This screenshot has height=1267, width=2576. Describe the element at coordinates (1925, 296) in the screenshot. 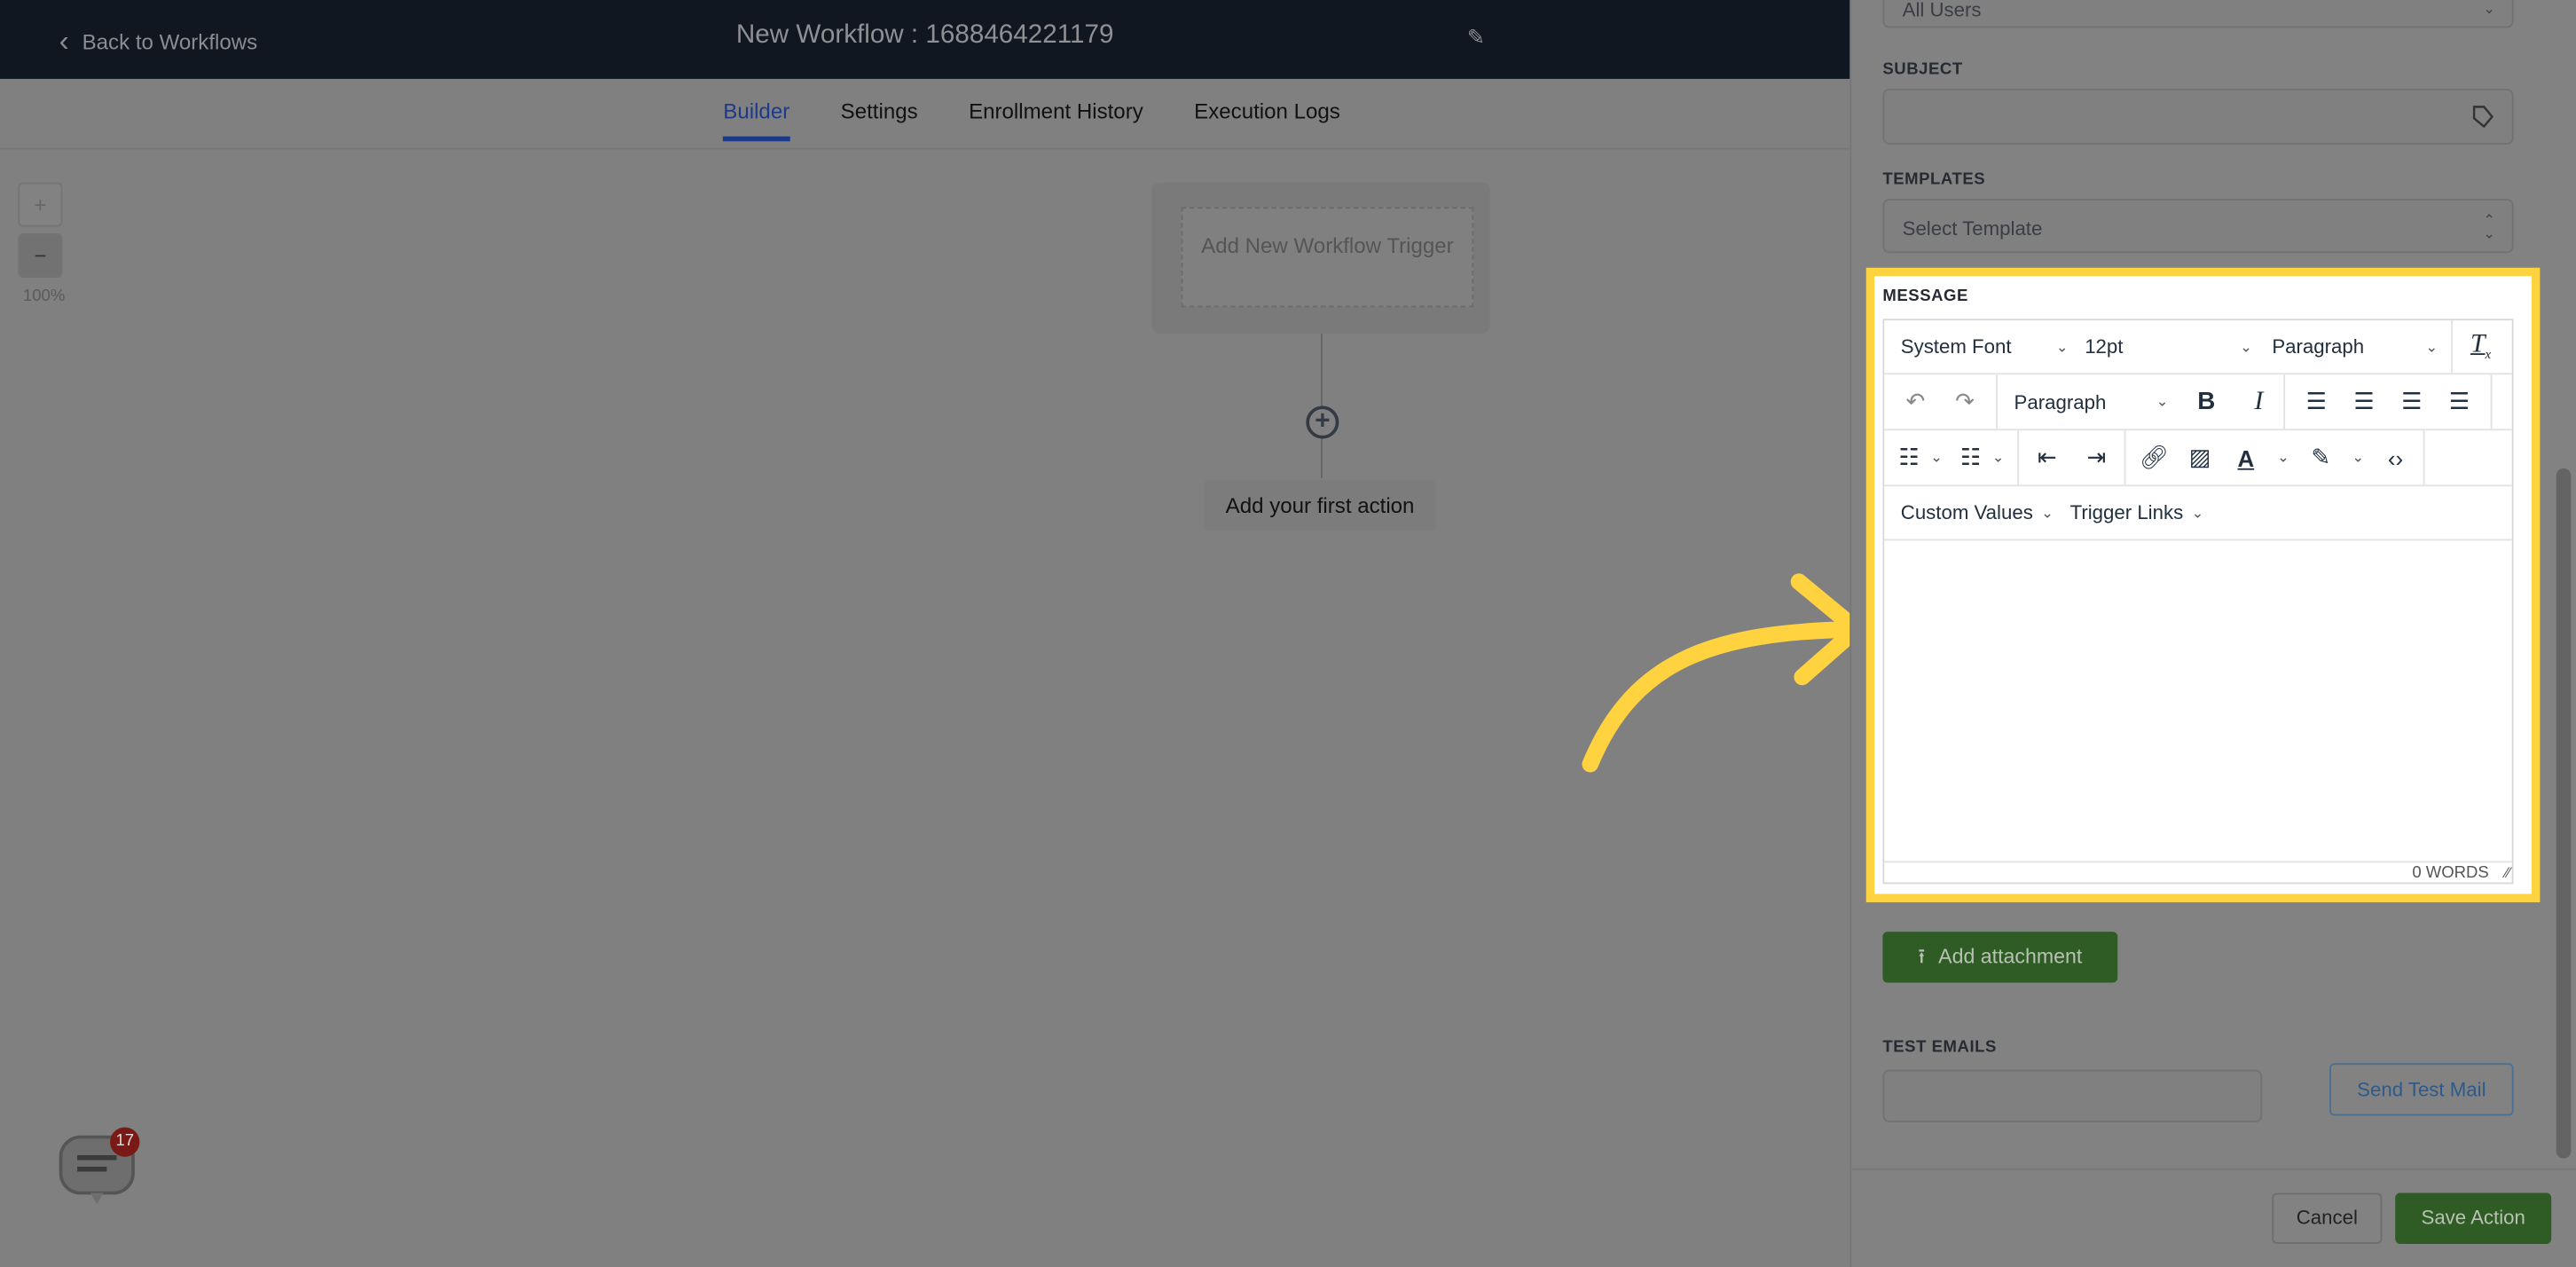

I see `message-label: MESSAGE` at that location.